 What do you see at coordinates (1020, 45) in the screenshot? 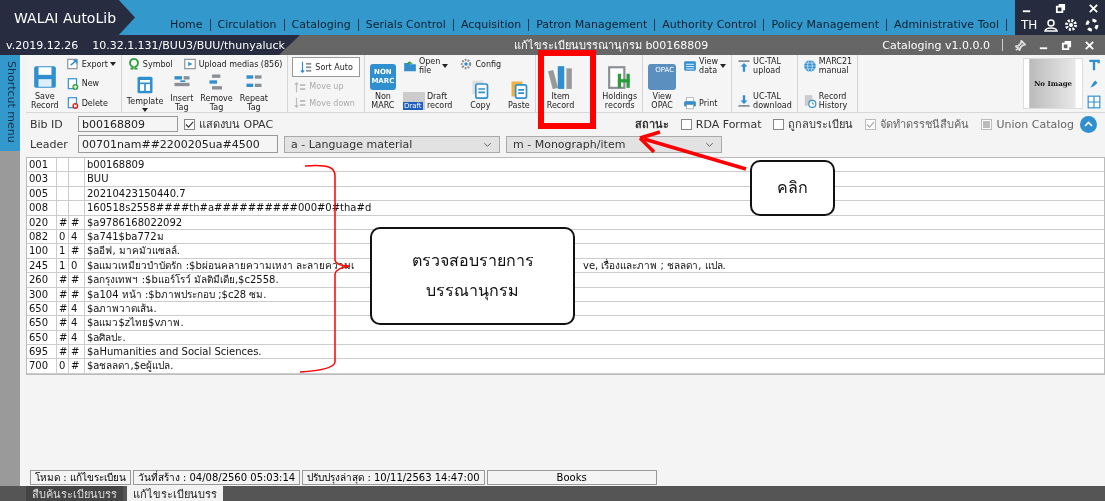
I see `pin-icon` at bounding box center [1020, 45].